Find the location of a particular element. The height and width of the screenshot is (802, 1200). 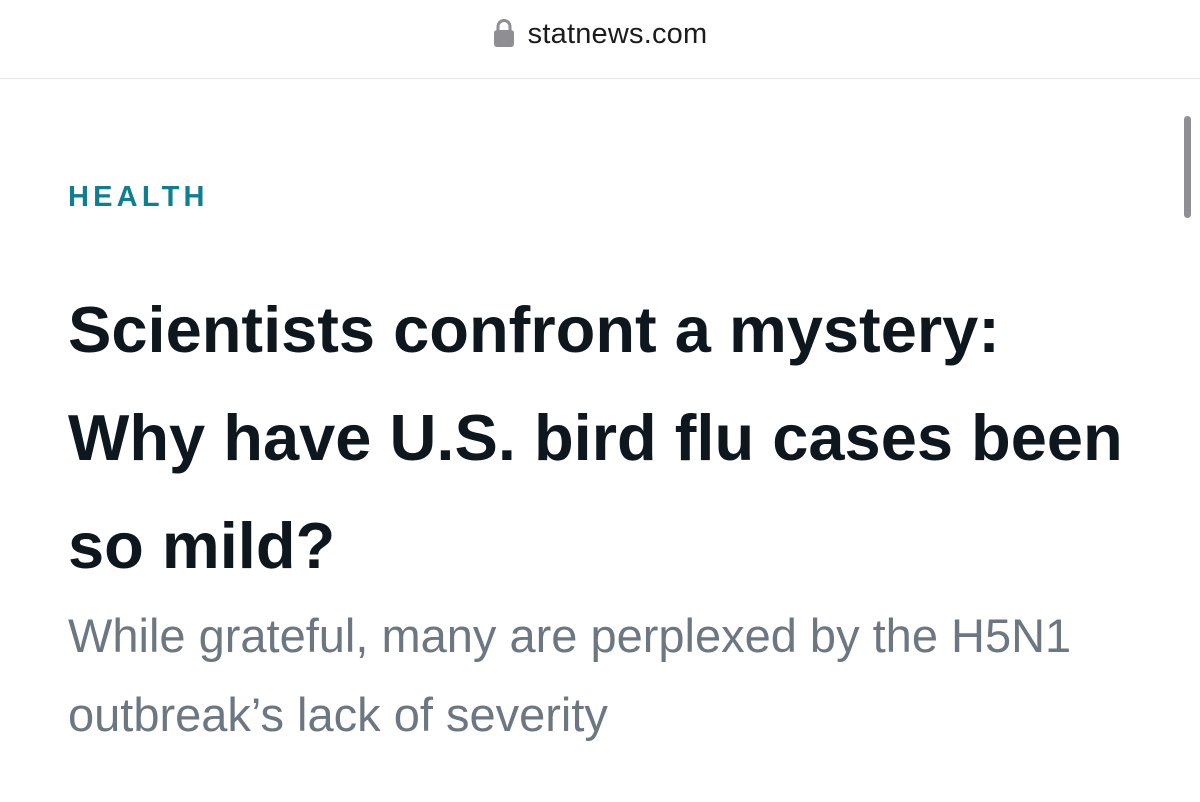

url-display: statnews.com is located at coordinates (600, 34).